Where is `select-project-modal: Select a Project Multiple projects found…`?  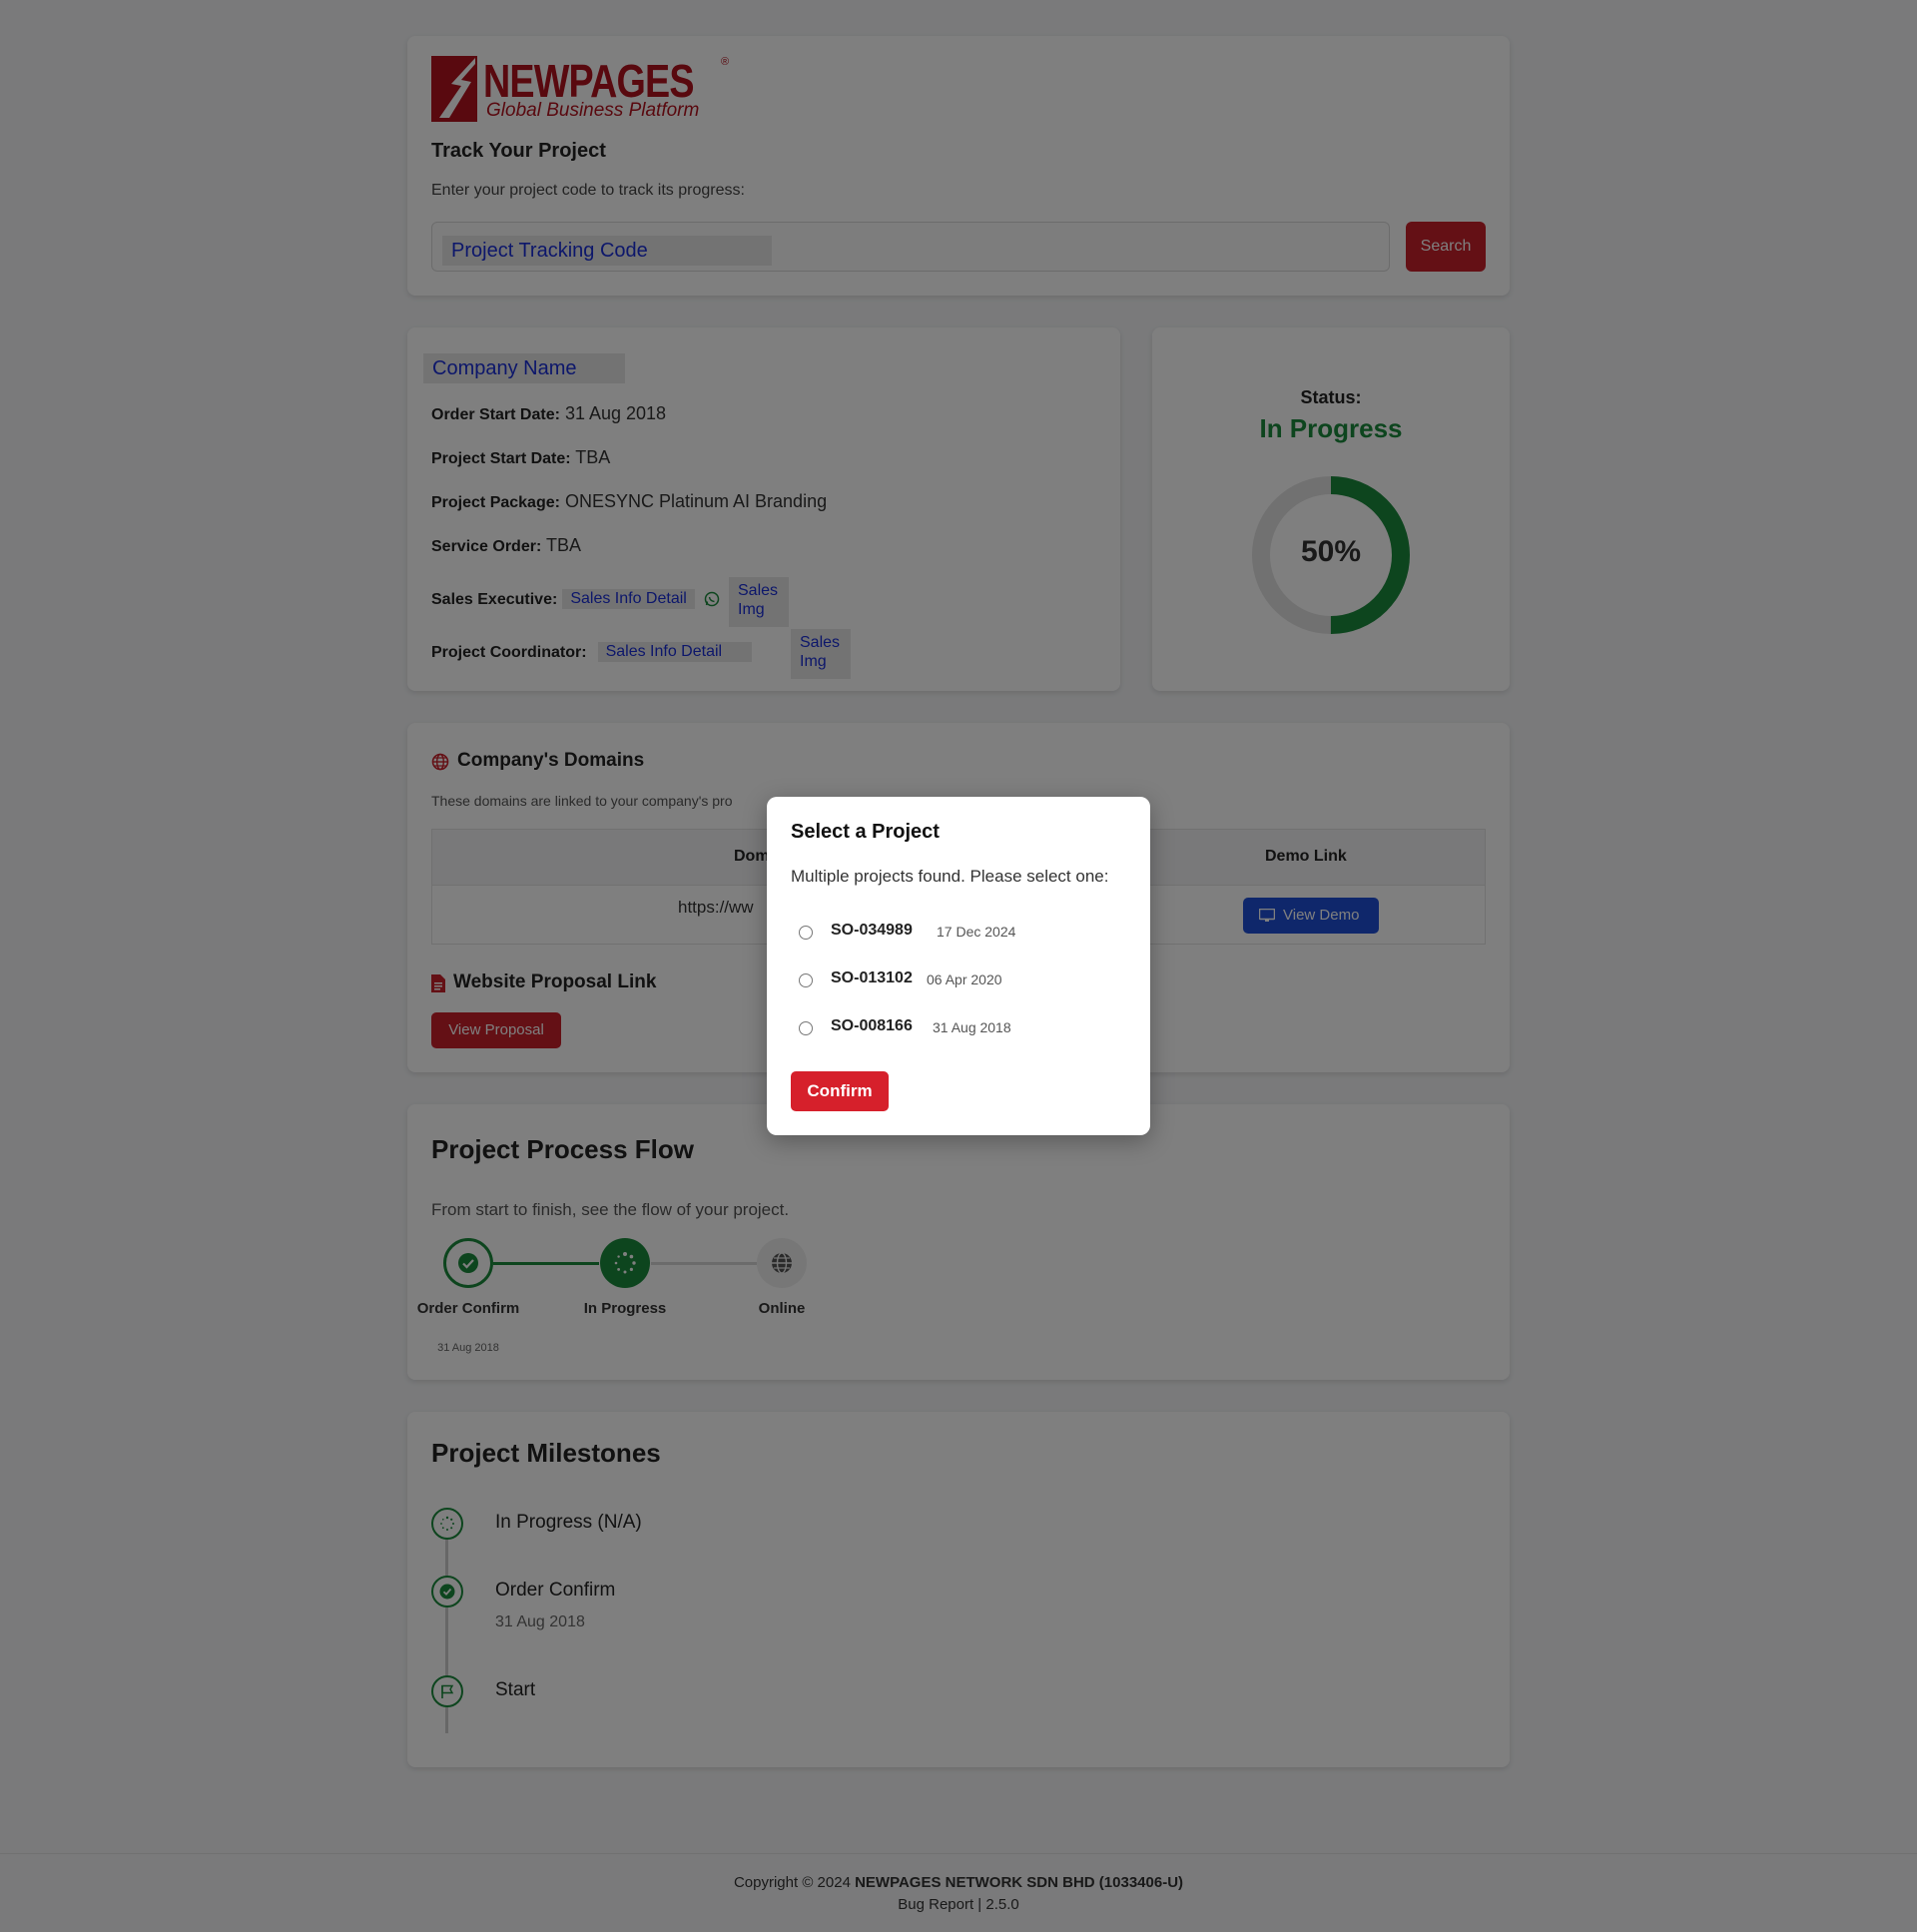 select-project-modal: Select a Project Multiple projects found… is located at coordinates (958, 966).